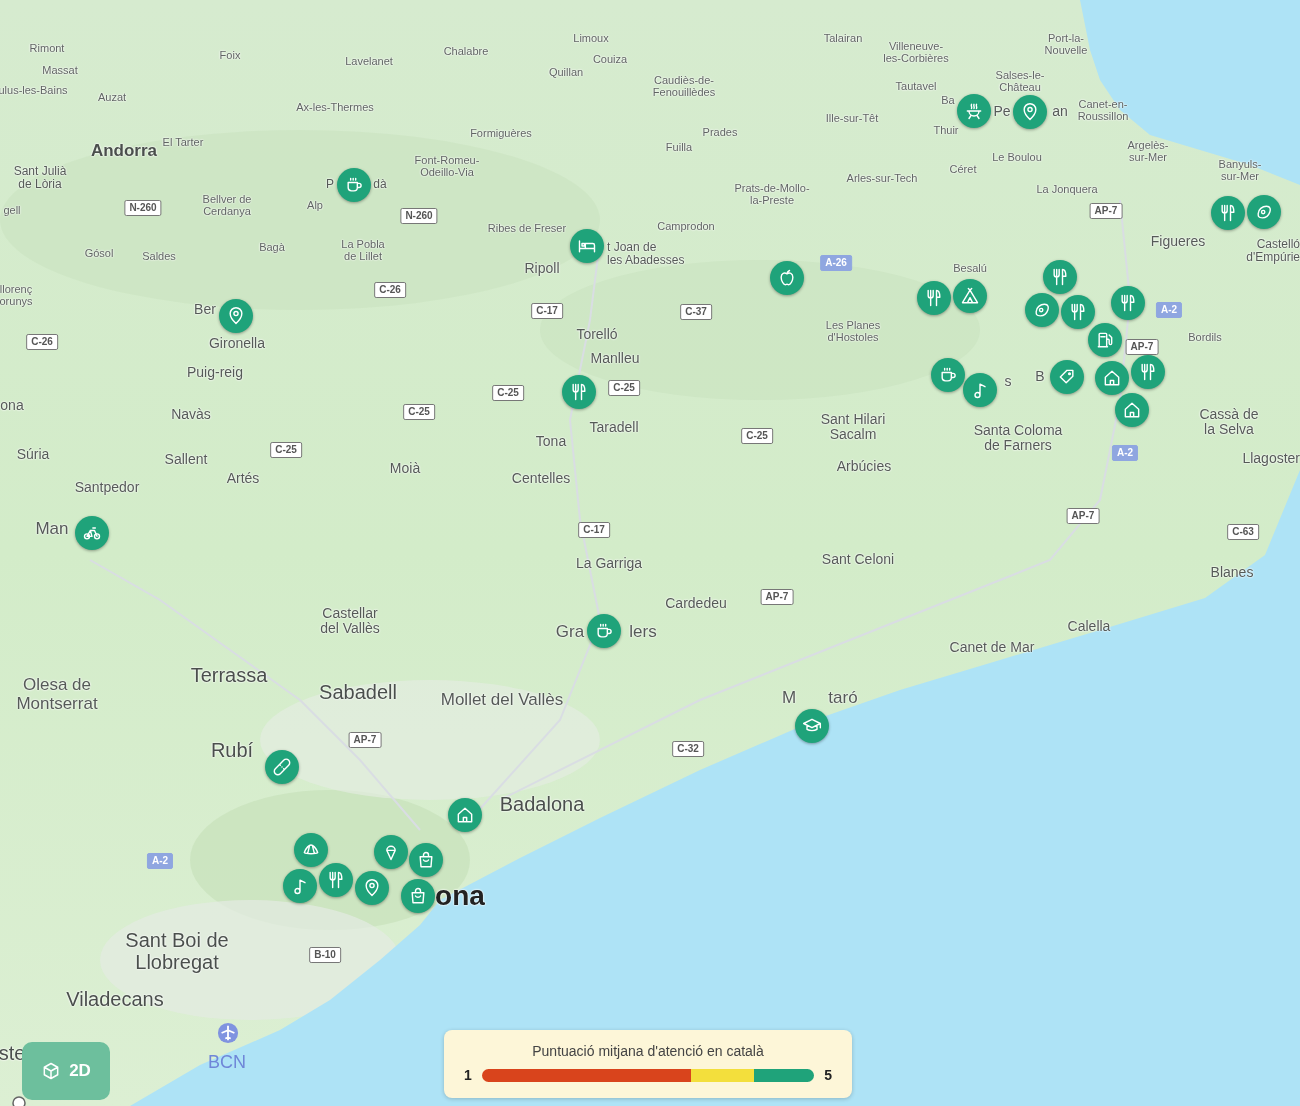  I want to click on place-label: Ba, so click(948, 100).